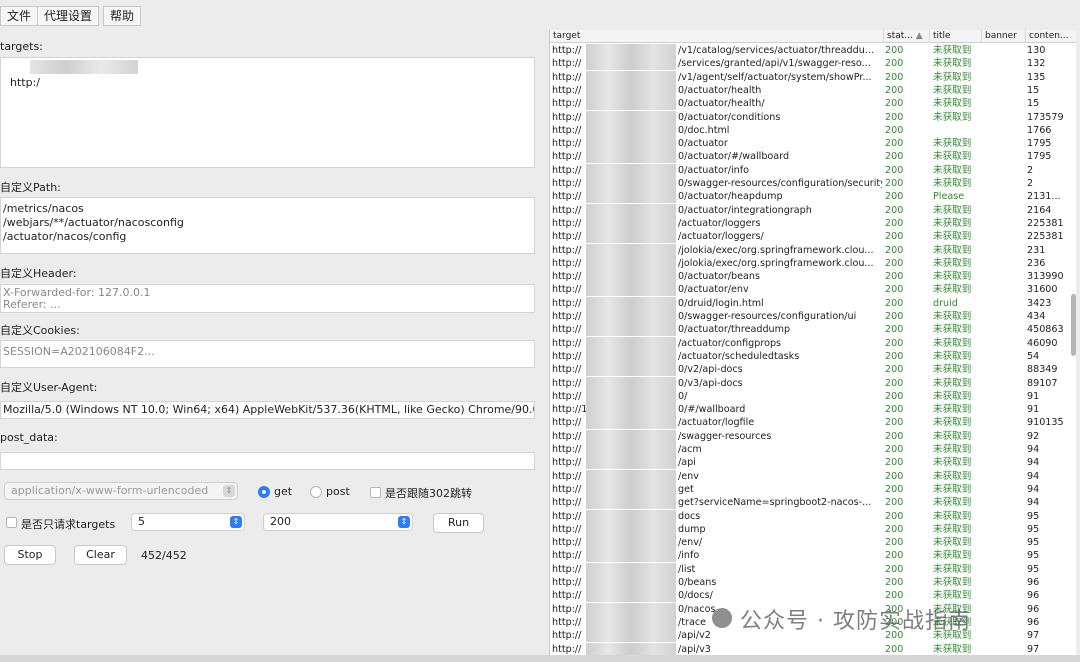 Image resolution: width=1080 pixels, height=662 pixels. I want to click on table-row: http:// /env 200 未获取到 94, so click(813, 476).